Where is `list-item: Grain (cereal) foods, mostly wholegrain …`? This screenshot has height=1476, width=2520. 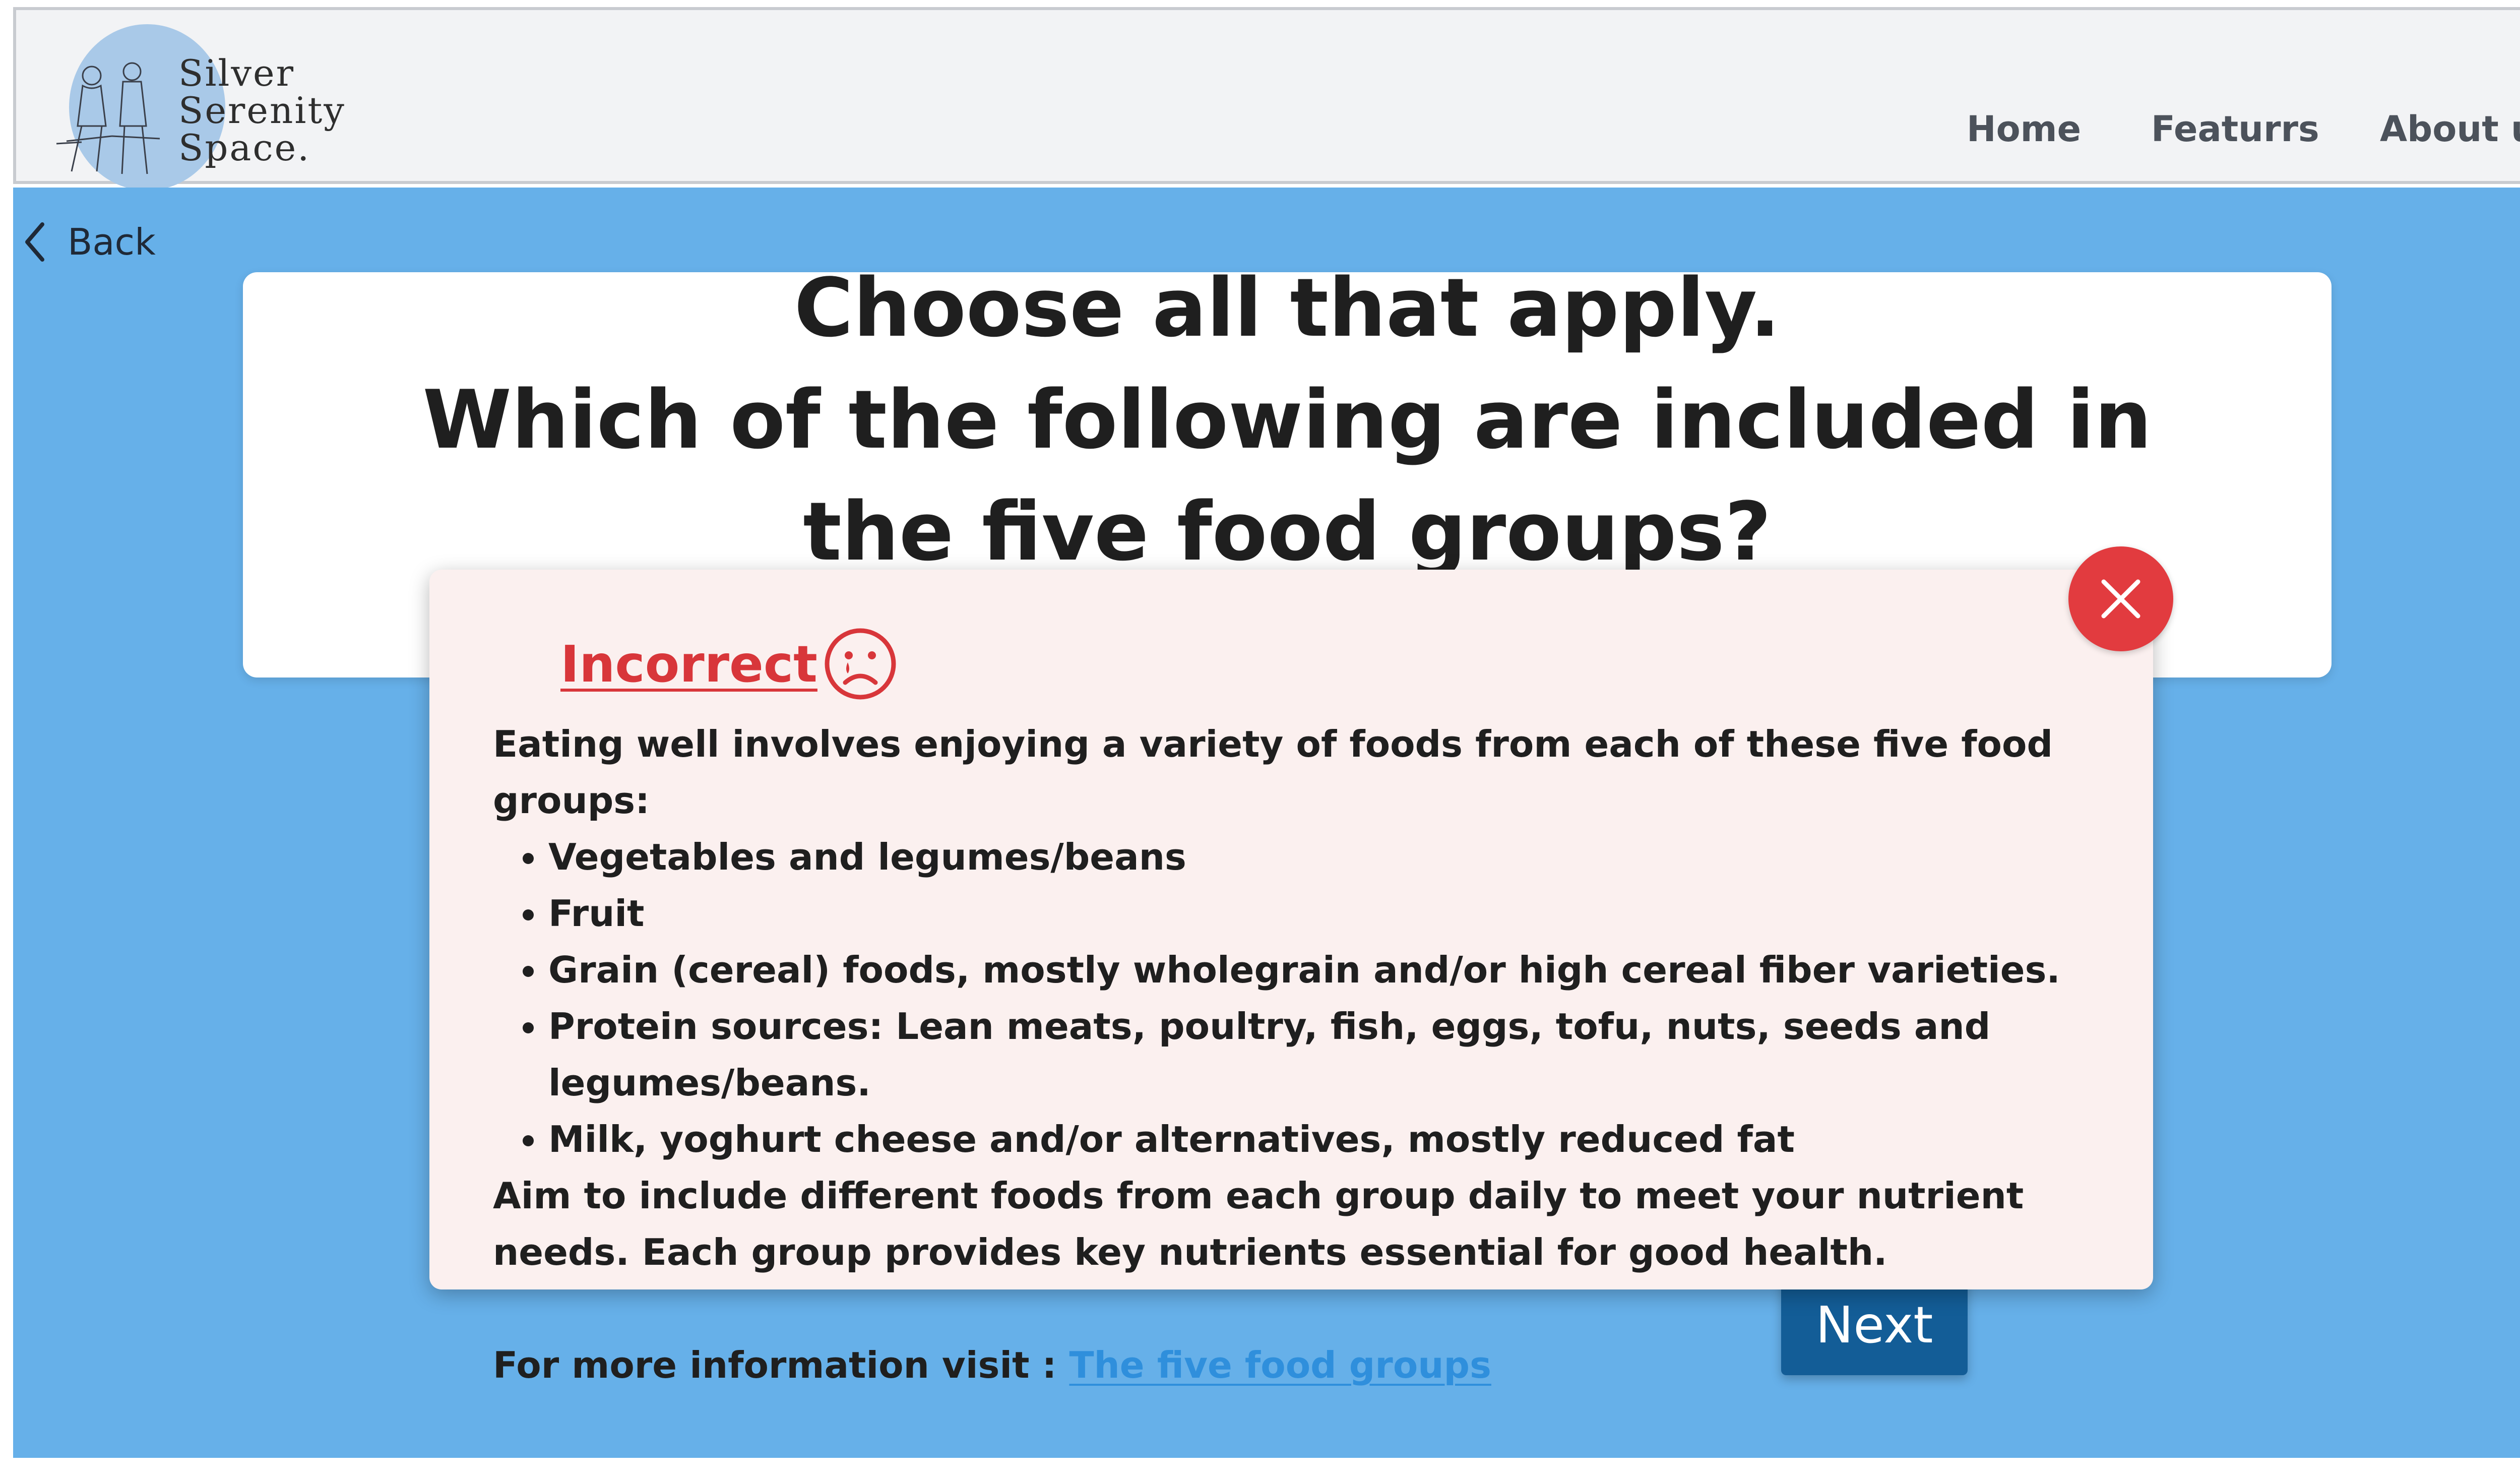 list-item: Grain (cereal) foods, mostly wholegrain … is located at coordinates (1342, 970).